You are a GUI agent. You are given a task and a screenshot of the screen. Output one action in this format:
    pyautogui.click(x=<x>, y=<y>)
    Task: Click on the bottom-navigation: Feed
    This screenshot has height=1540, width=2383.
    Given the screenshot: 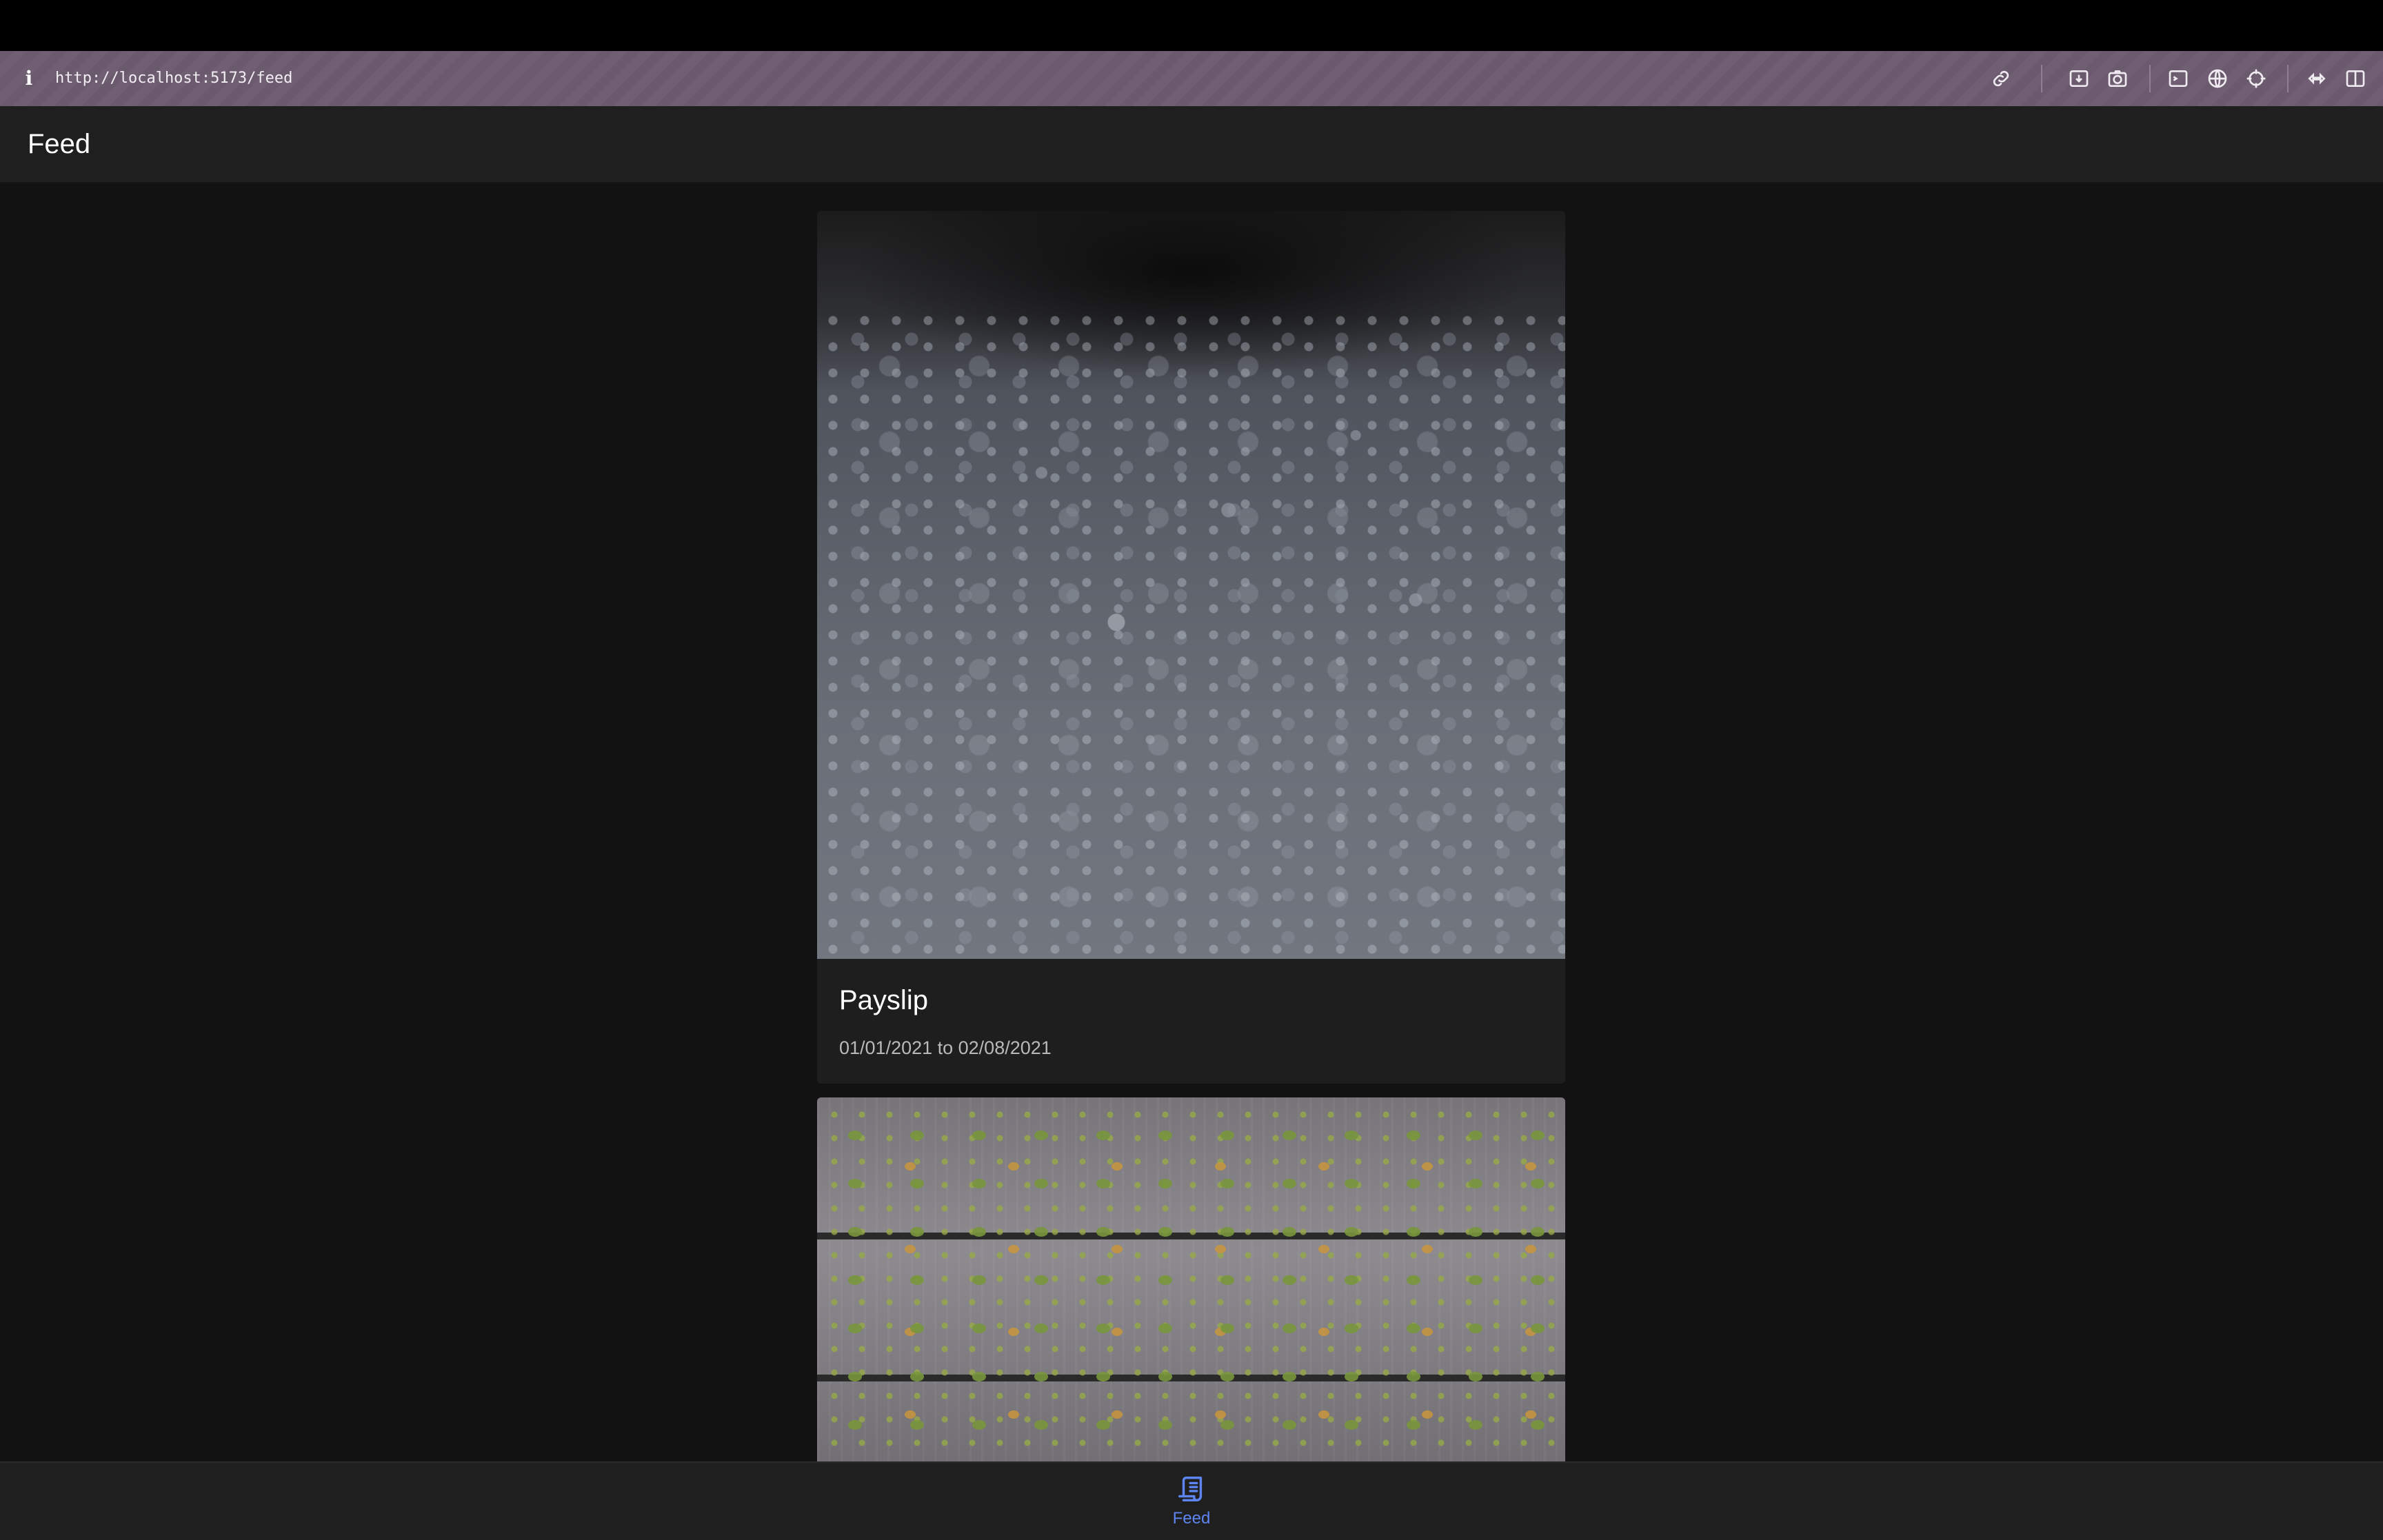 What is the action you would take?
    pyautogui.click(x=1191, y=1501)
    